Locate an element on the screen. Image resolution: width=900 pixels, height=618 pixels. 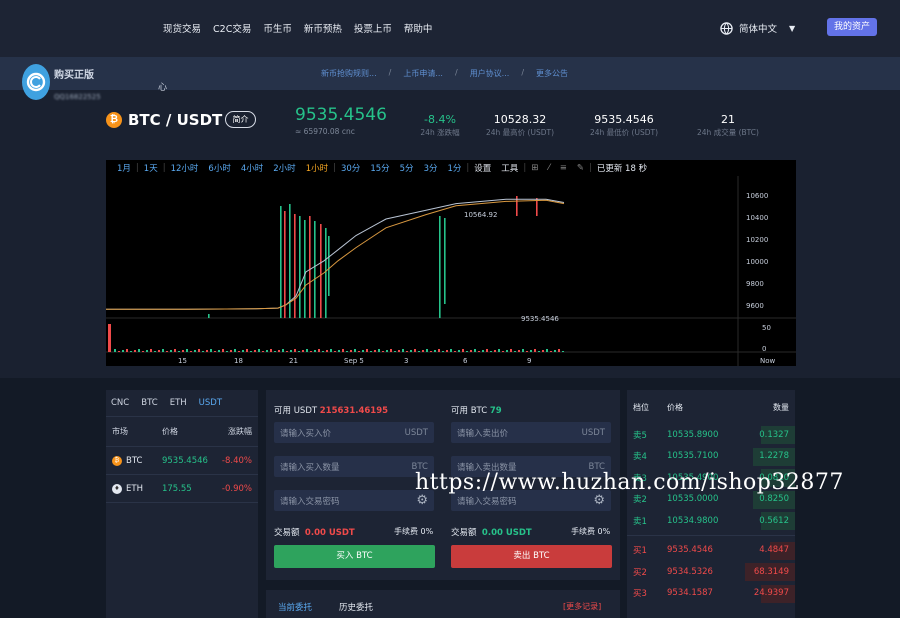
interval-1min: 1分 is located at coordinates (454, 168).